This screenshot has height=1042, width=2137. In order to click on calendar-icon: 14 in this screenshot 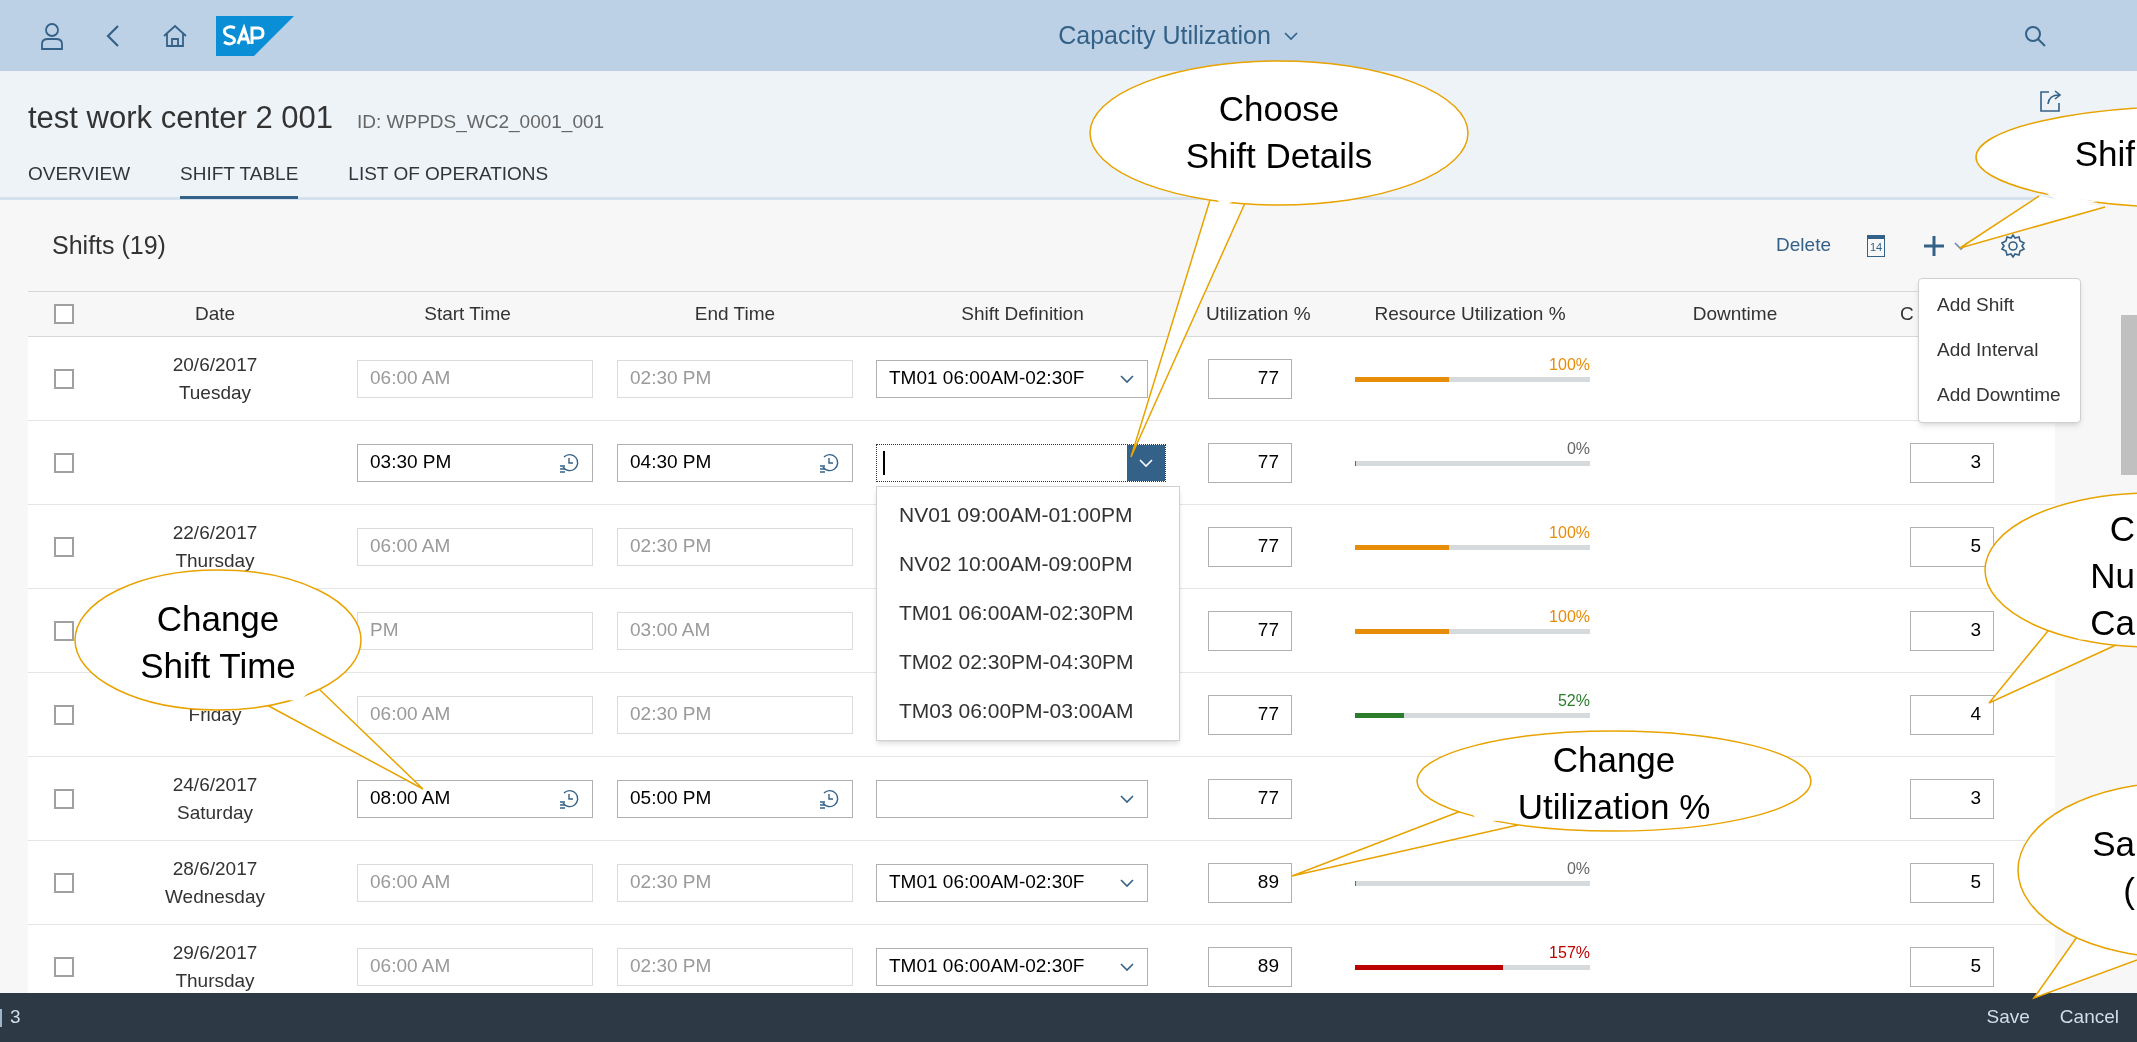, I will do `click(1876, 245)`.